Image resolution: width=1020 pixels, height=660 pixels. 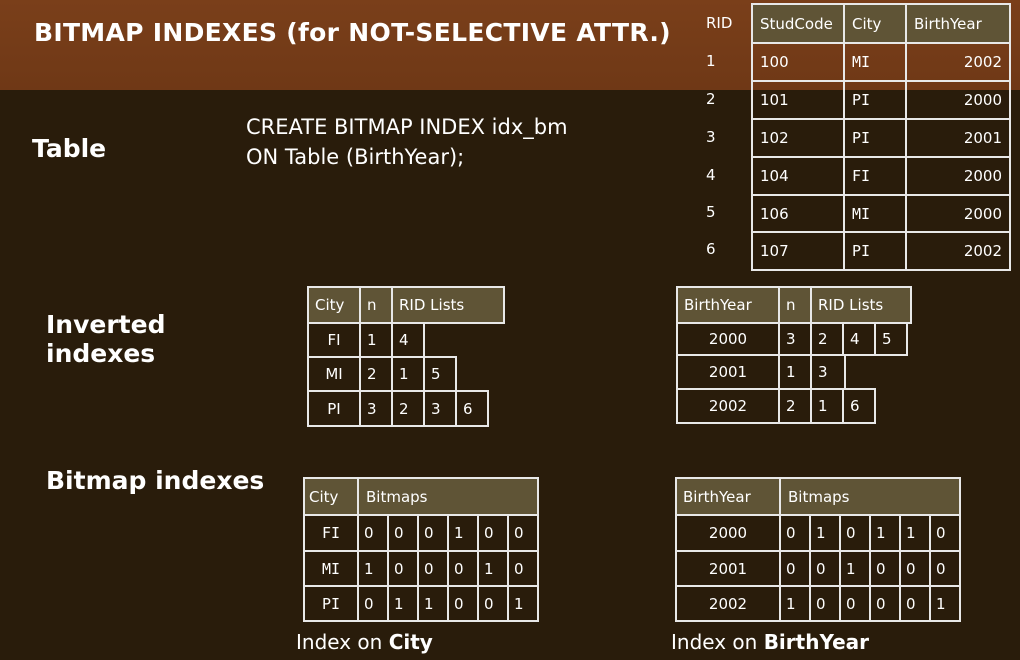 I want to click on caption-attribute: City, so click(x=410, y=642).